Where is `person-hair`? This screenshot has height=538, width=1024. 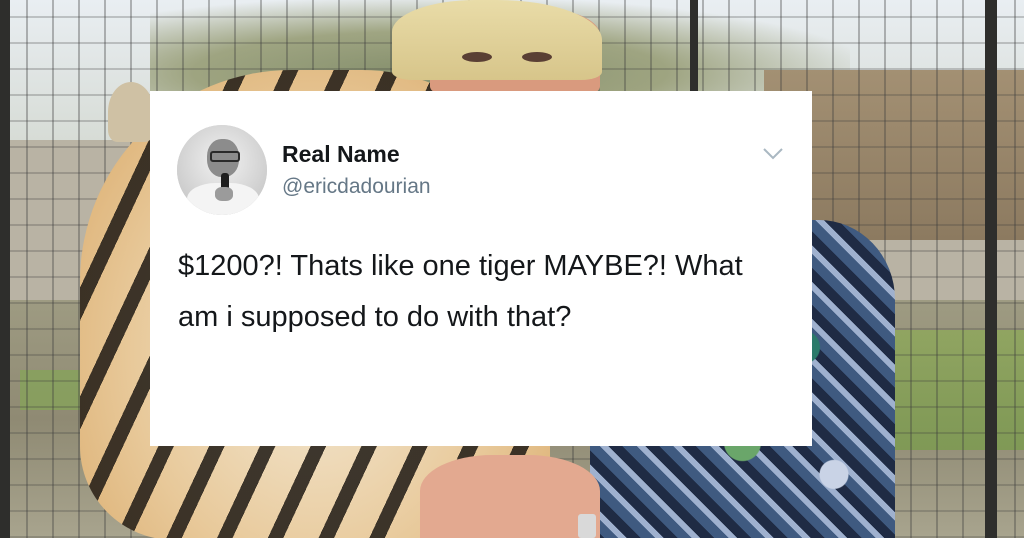
person-hair is located at coordinates (497, 40).